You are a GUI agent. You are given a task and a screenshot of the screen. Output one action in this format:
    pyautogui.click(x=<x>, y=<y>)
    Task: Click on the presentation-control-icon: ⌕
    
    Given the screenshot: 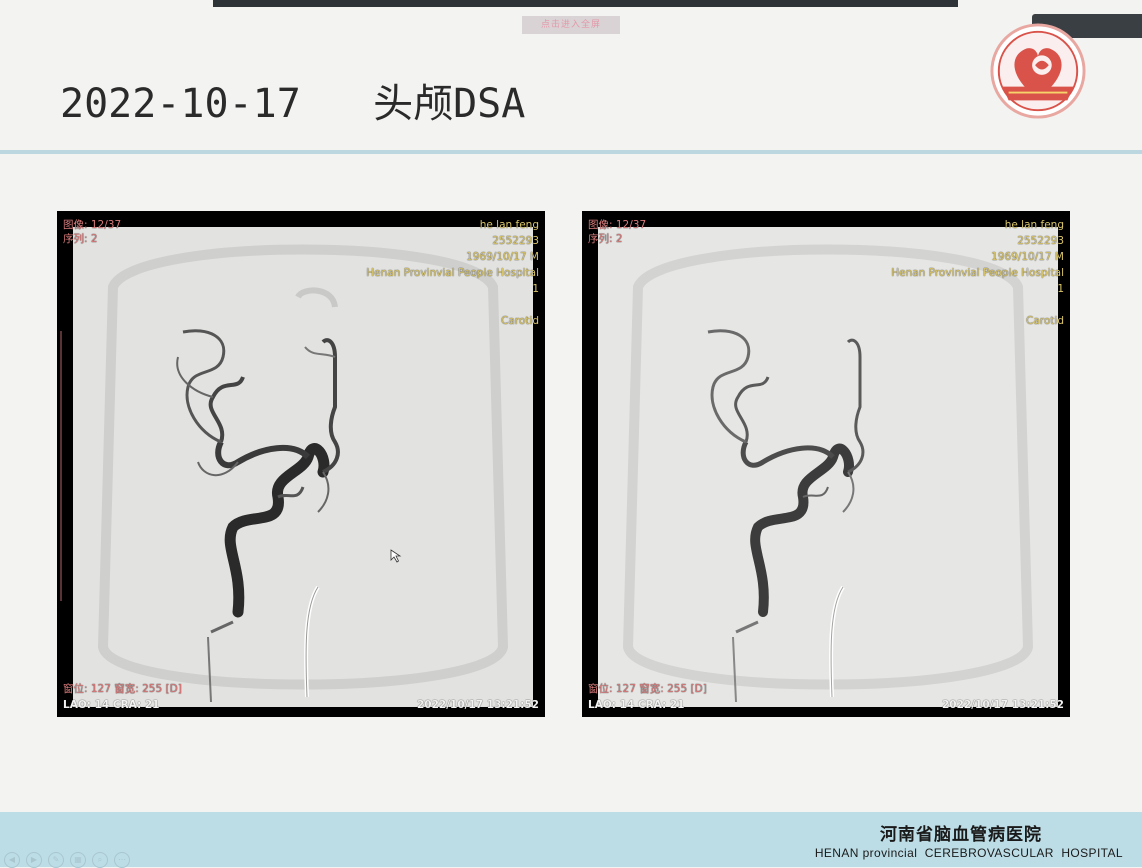 What is the action you would take?
    pyautogui.click(x=100, y=860)
    